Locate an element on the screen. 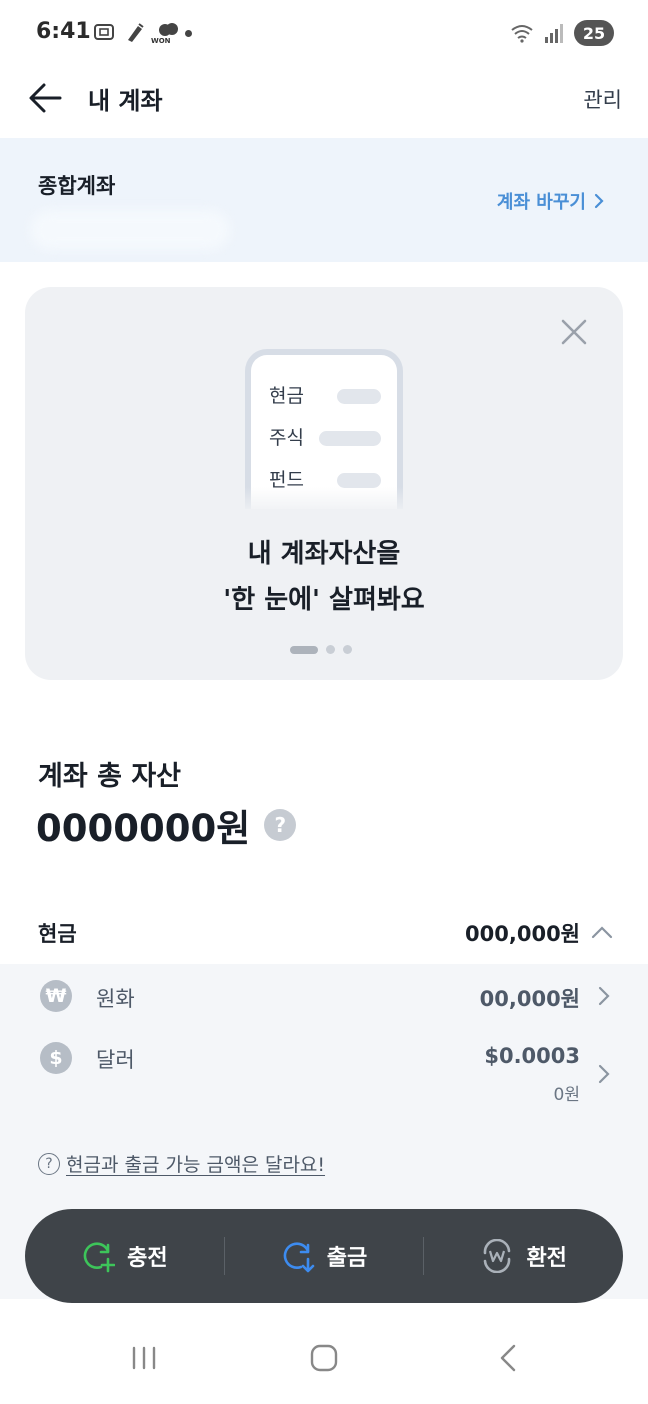 Image resolution: width=648 pixels, height=1404 pixels. wifi-icon is located at coordinates (522, 34).